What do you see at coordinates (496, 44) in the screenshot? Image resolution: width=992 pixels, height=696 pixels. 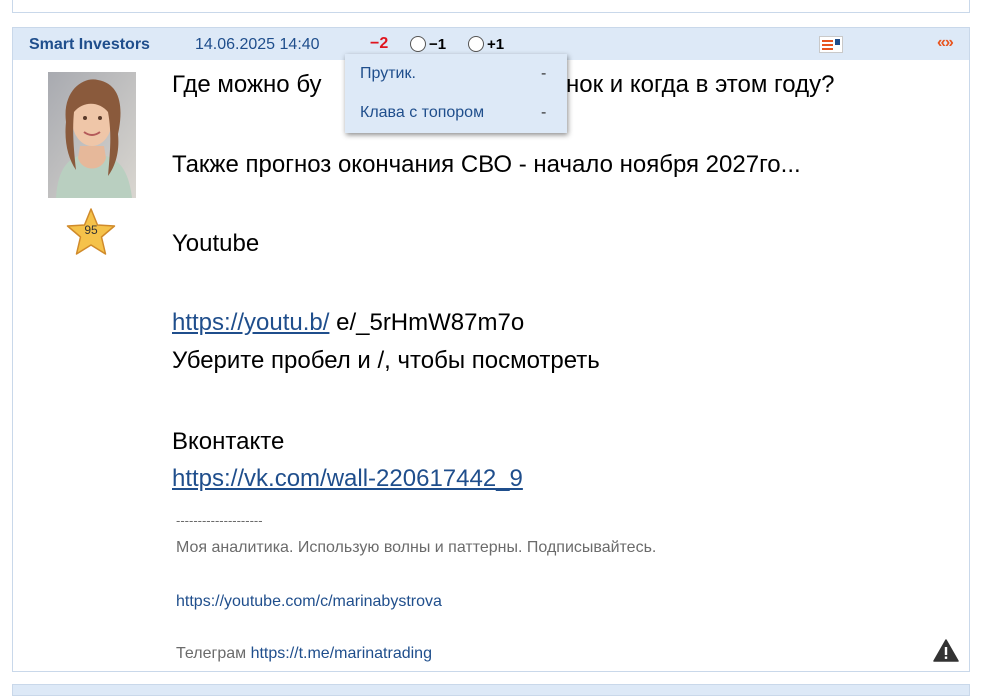 I see `vote-plus-label: +1` at bounding box center [496, 44].